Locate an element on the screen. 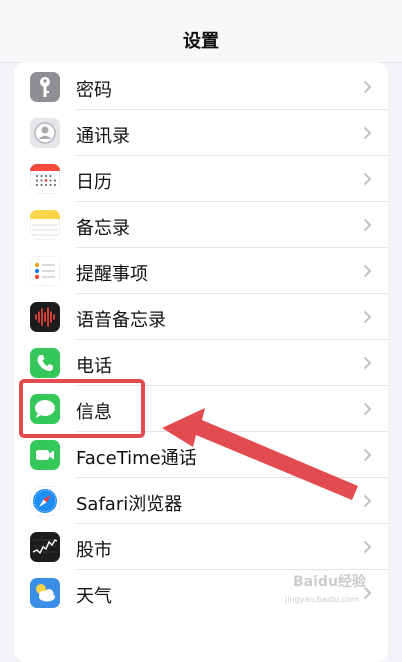 This screenshot has width=402, height=662. watermark-url: jingyan.baidu.com is located at coordinates (322, 599).